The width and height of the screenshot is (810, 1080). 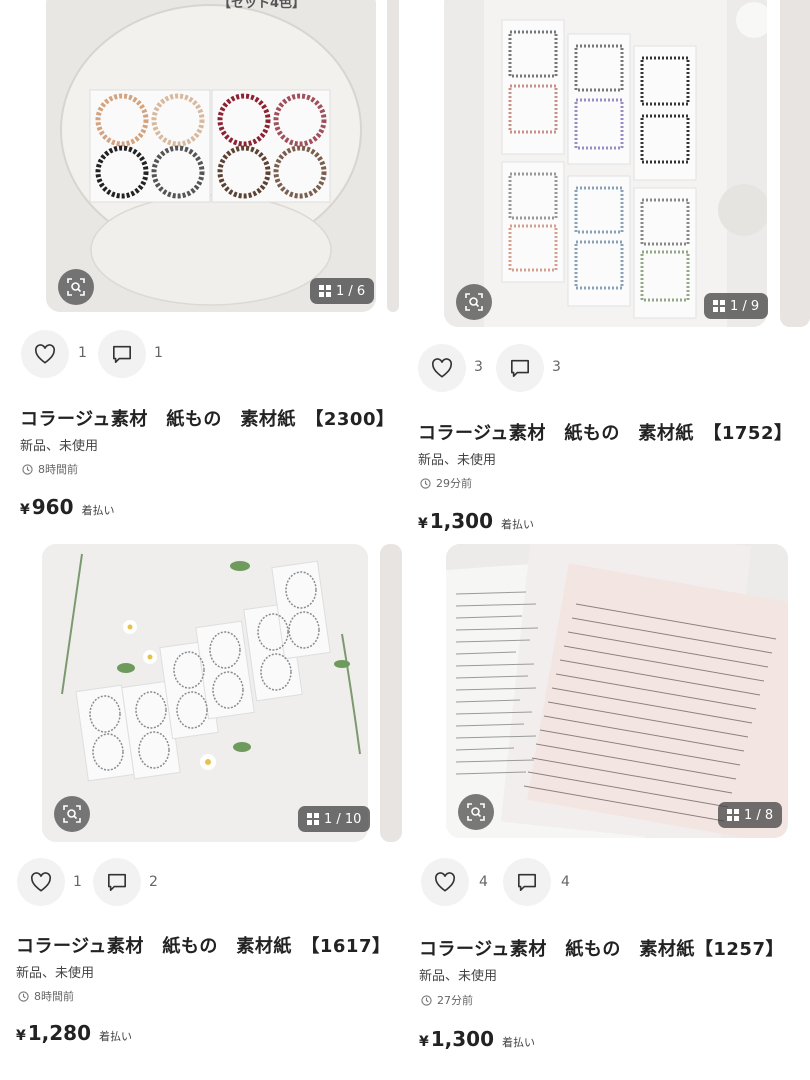 I want to click on posted-time-text: 29分前, so click(x=454, y=483).